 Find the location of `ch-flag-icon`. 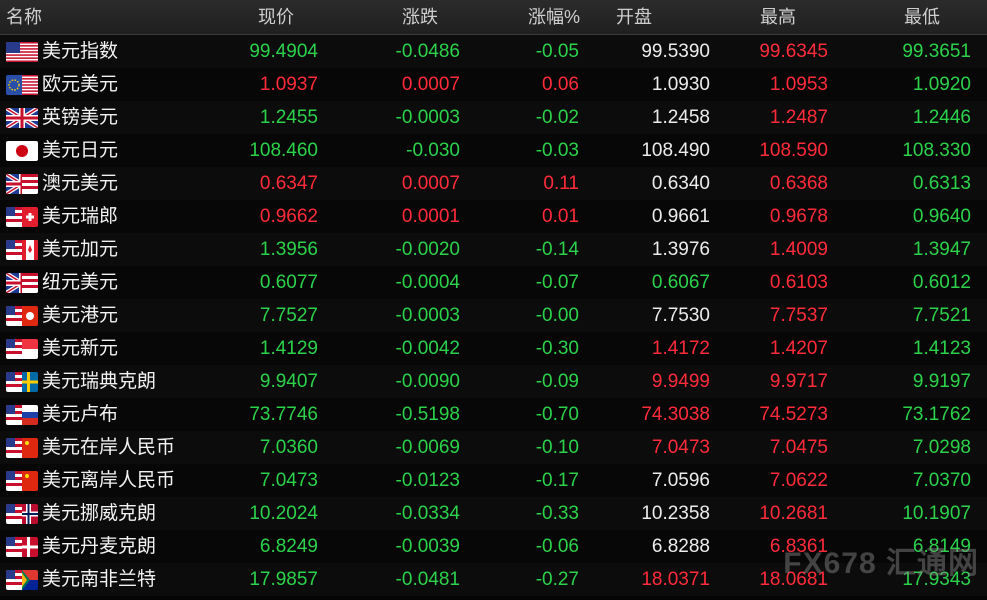

ch-flag-icon is located at coordinates (22, 217).